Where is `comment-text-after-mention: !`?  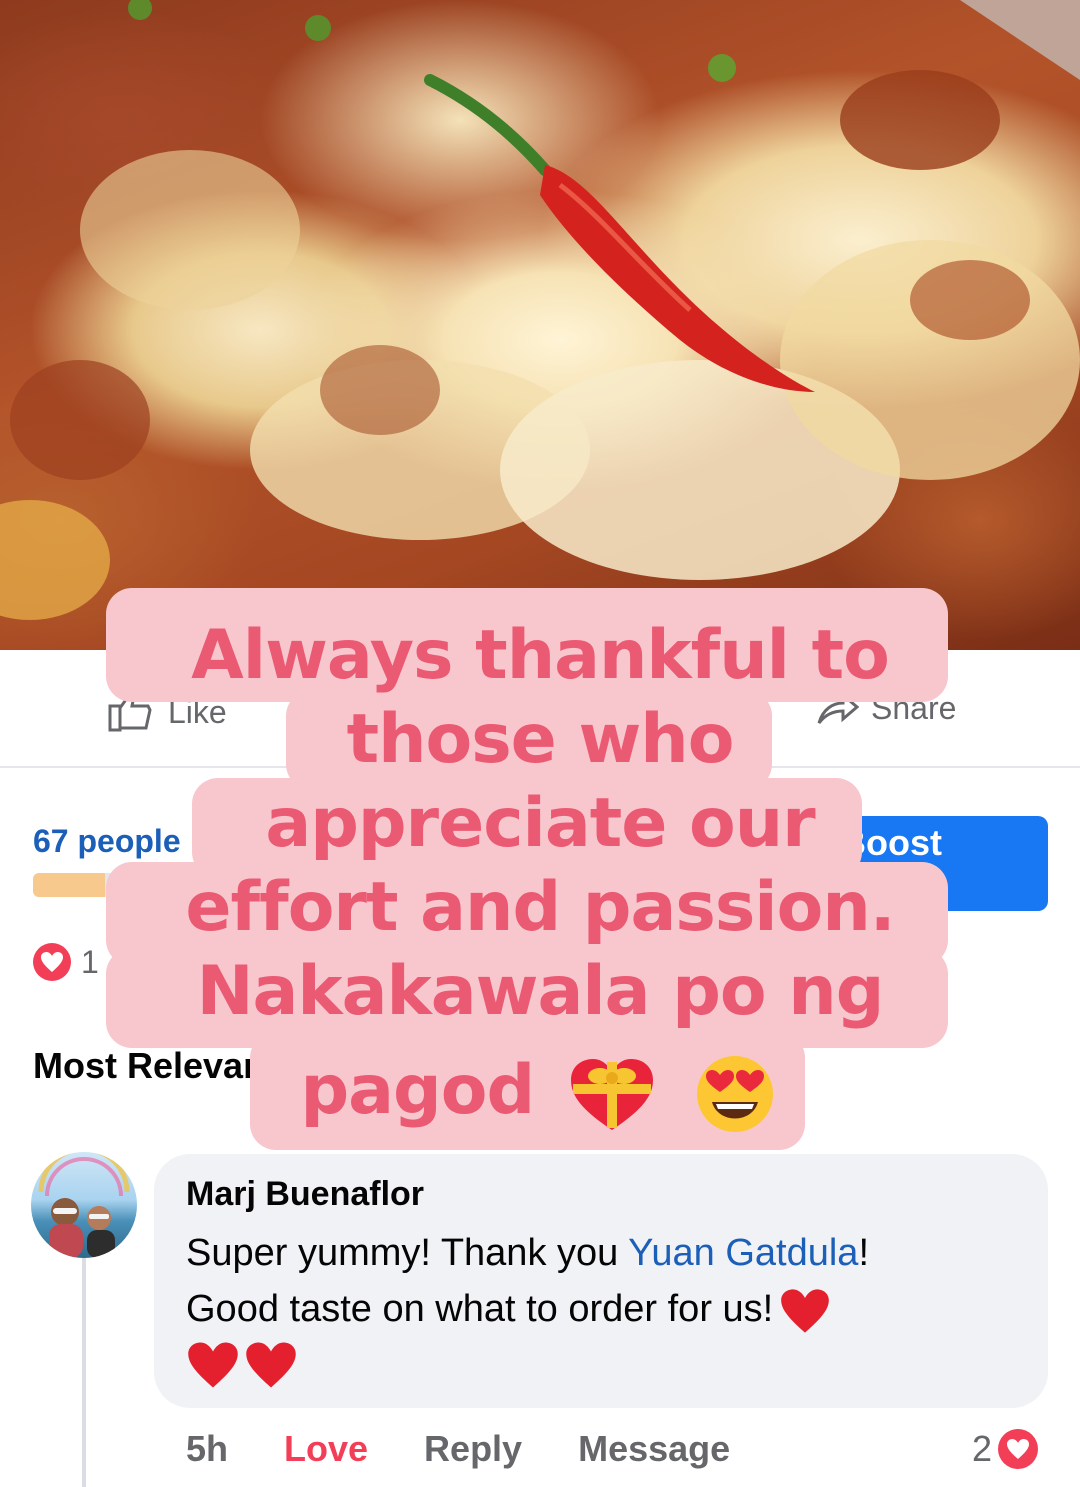
comment-text-after-mention: ! is located at coordinates (864, 1253).